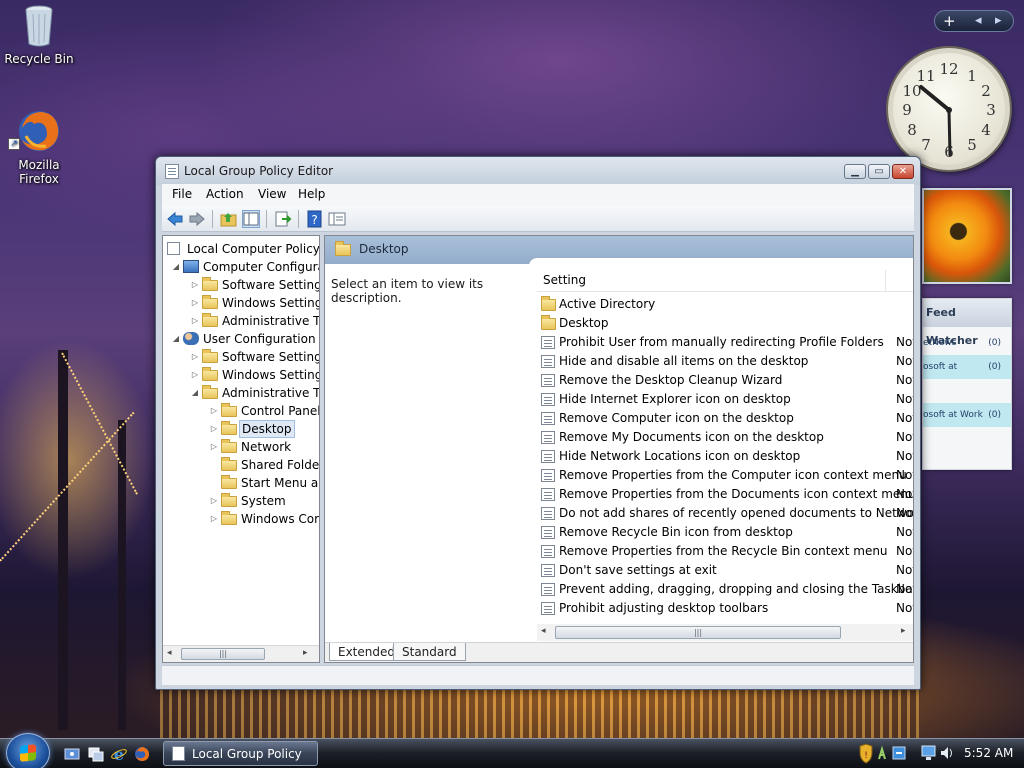  Describe the element at coordinates (241, 249) in the screenshot. I see `tree-item: Local Computer Policy` at that location.